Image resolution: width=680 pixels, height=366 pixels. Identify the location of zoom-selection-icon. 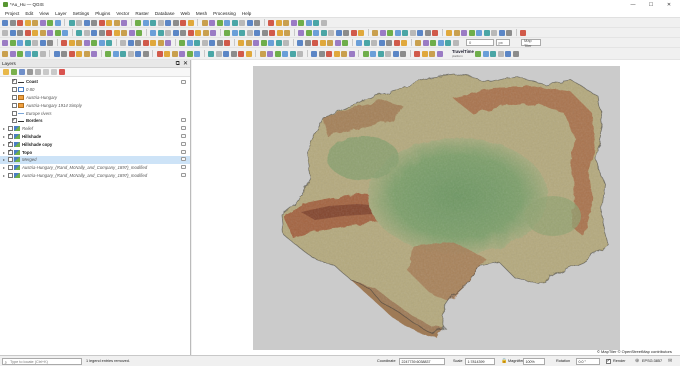
(71, 42).